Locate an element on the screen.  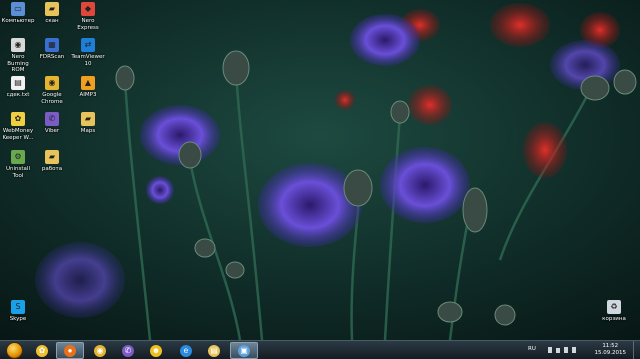
computer-icon: ▭ is located at coordinates (18, 9).